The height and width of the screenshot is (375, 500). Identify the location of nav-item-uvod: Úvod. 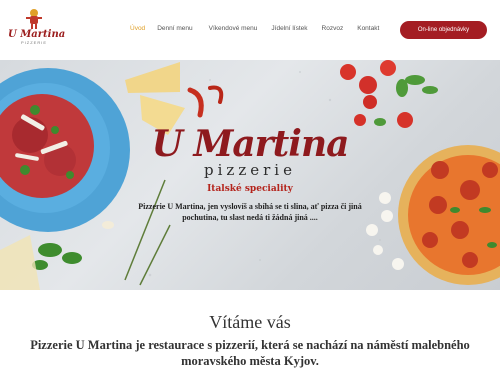
(137, 28).